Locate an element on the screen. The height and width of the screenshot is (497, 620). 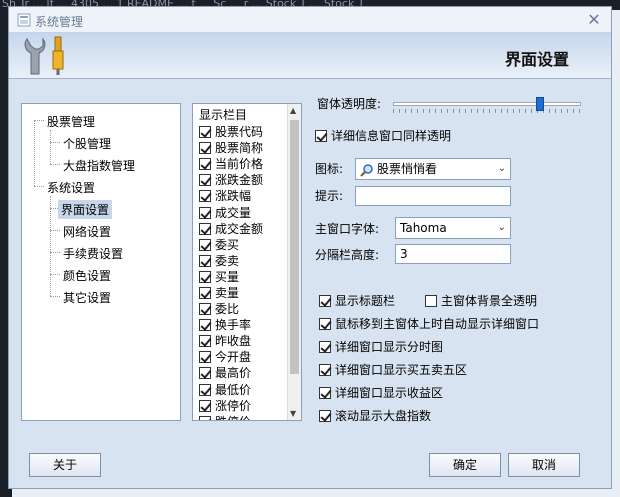
hint-input is located at coordinates (433, 196).